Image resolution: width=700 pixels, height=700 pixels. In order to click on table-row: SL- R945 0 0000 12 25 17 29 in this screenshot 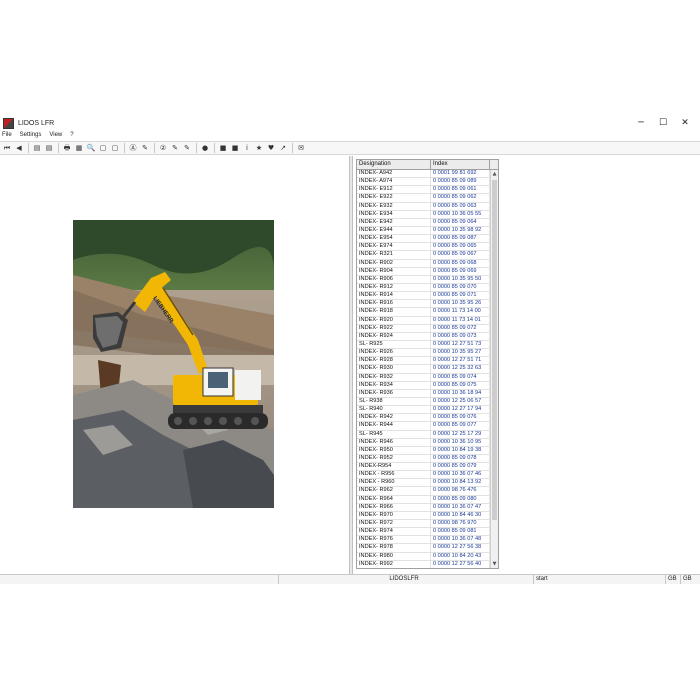, I will do `click(423, 434)`.